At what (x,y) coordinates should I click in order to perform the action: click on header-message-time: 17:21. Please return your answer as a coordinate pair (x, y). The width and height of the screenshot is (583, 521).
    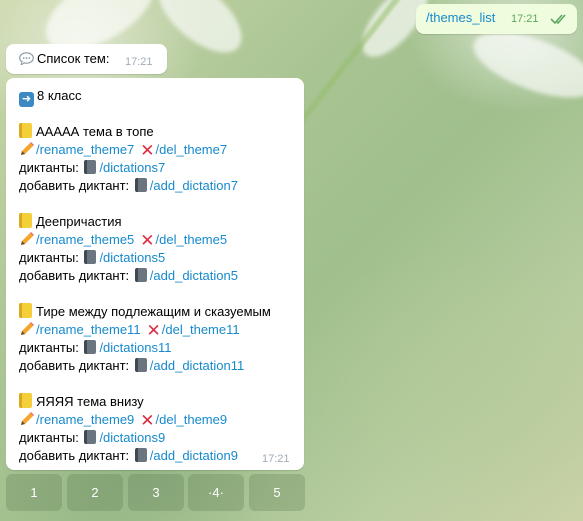
    Looking at the image, I should click on (139, 62).